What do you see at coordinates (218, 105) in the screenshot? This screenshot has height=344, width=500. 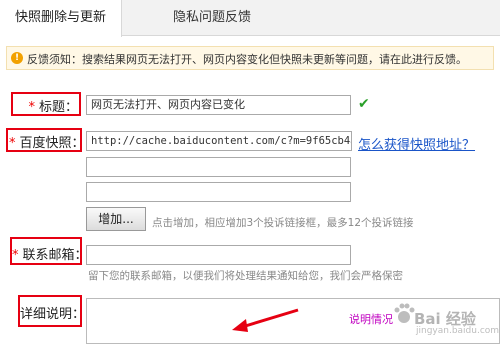 I see `title-input: 网页无法打开、网页内容已变化` at bounding box center [218, 105].